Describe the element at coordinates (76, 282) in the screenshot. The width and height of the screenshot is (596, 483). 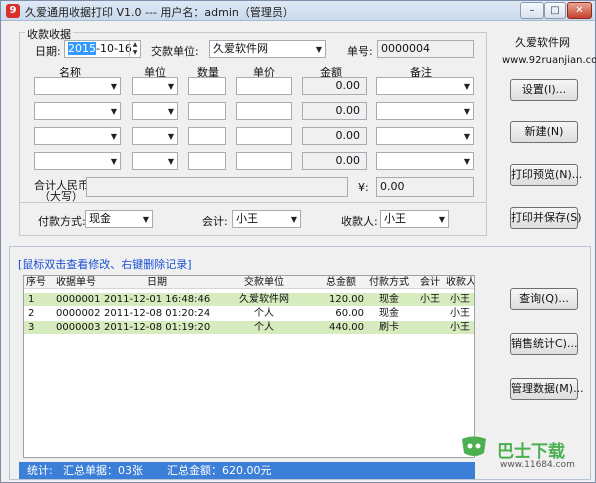
I see `header-receipt-no: 收据单号` at that location.